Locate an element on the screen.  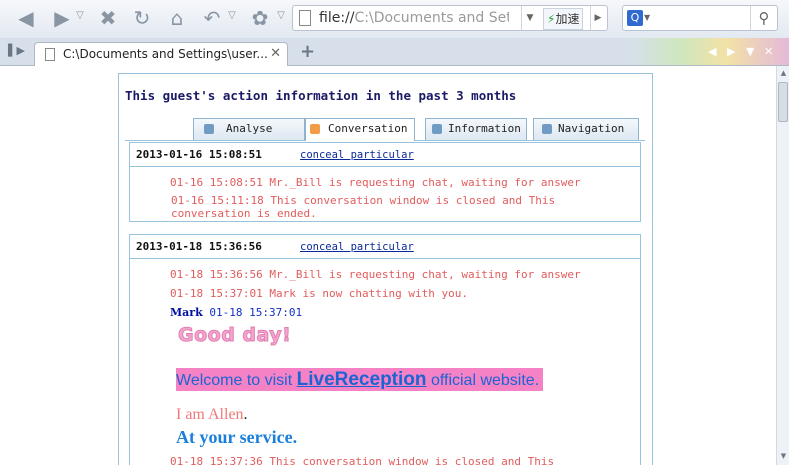
new-tab-button: + is located at coordinates (307, 51).